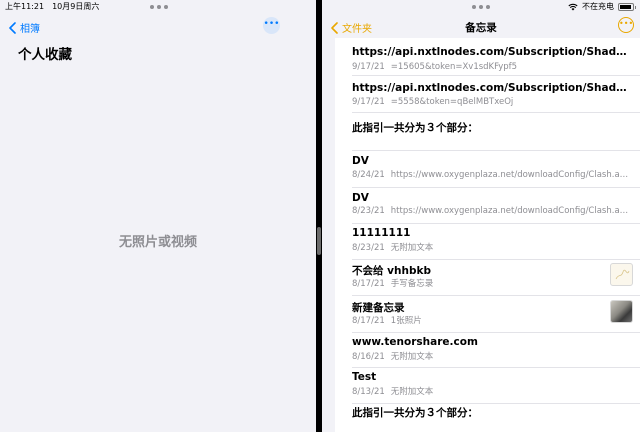 The image size is (640, 432). I want to click on status-time: 上午11:21, so click(25, 6).